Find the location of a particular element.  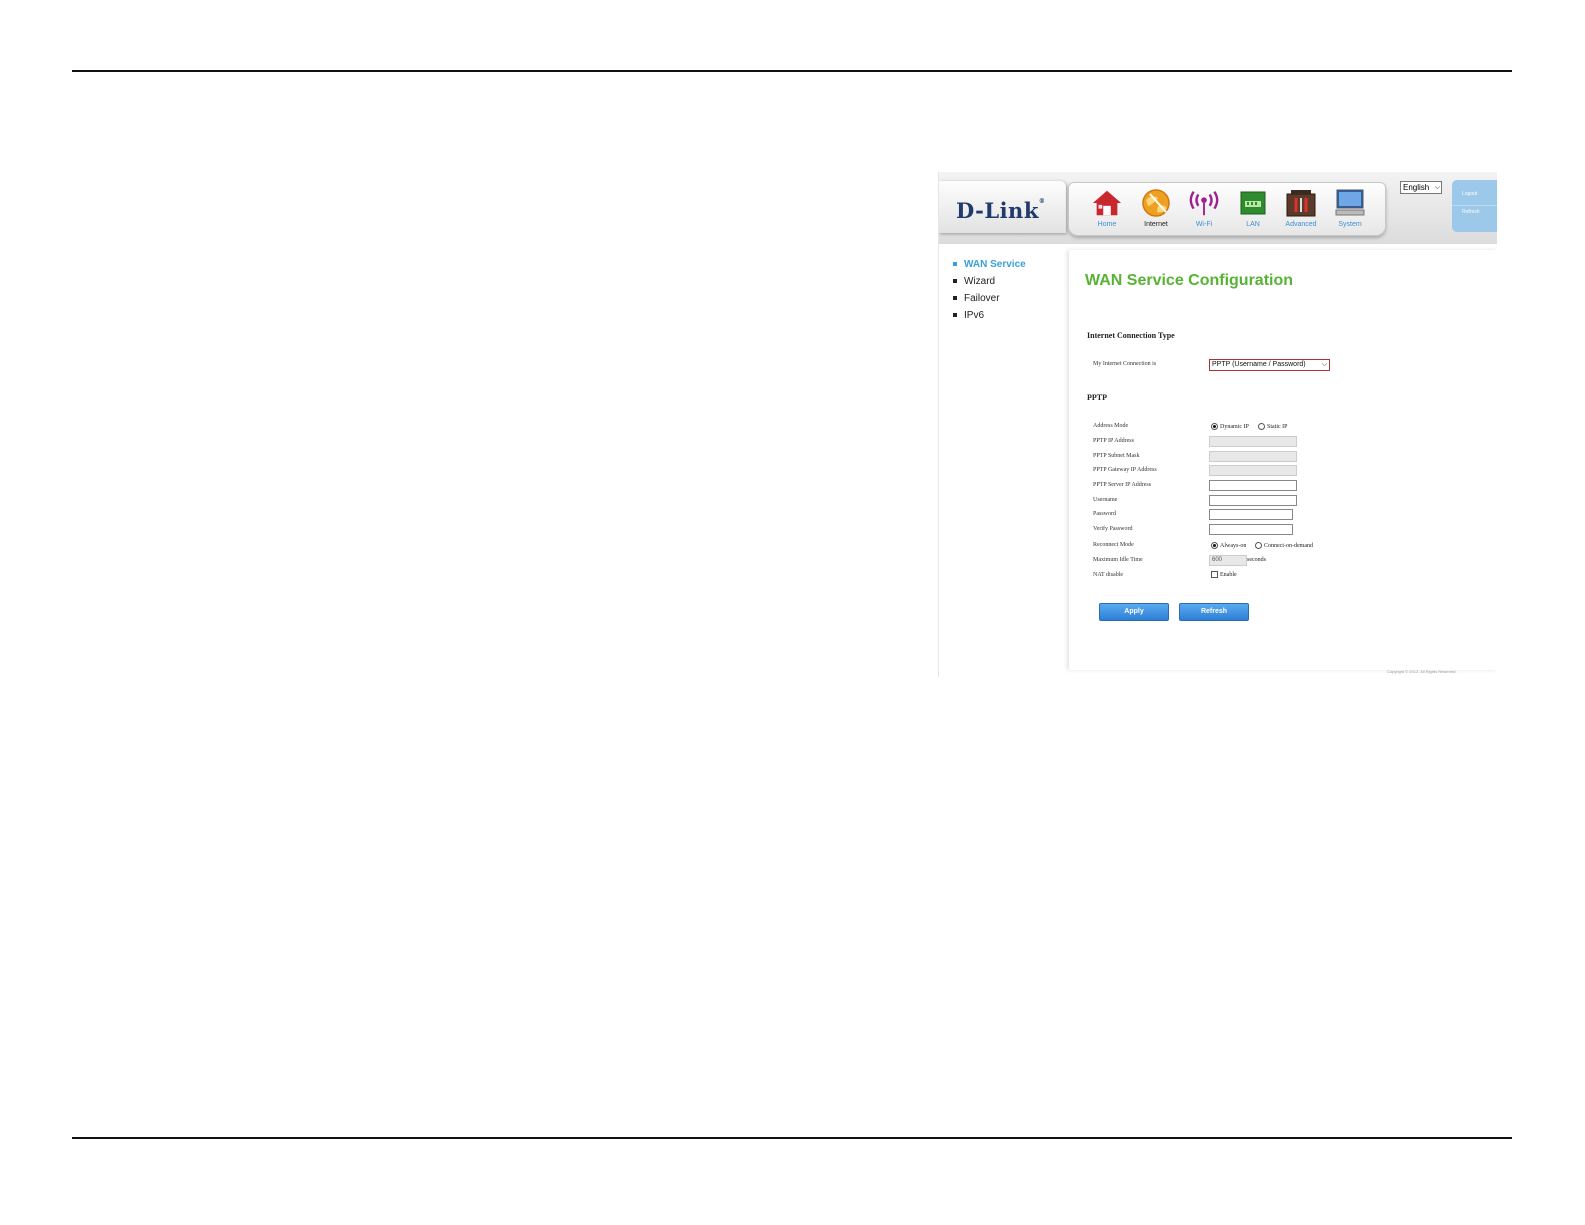

radio-connect-on-demand is located at coordinates (1258, 545).